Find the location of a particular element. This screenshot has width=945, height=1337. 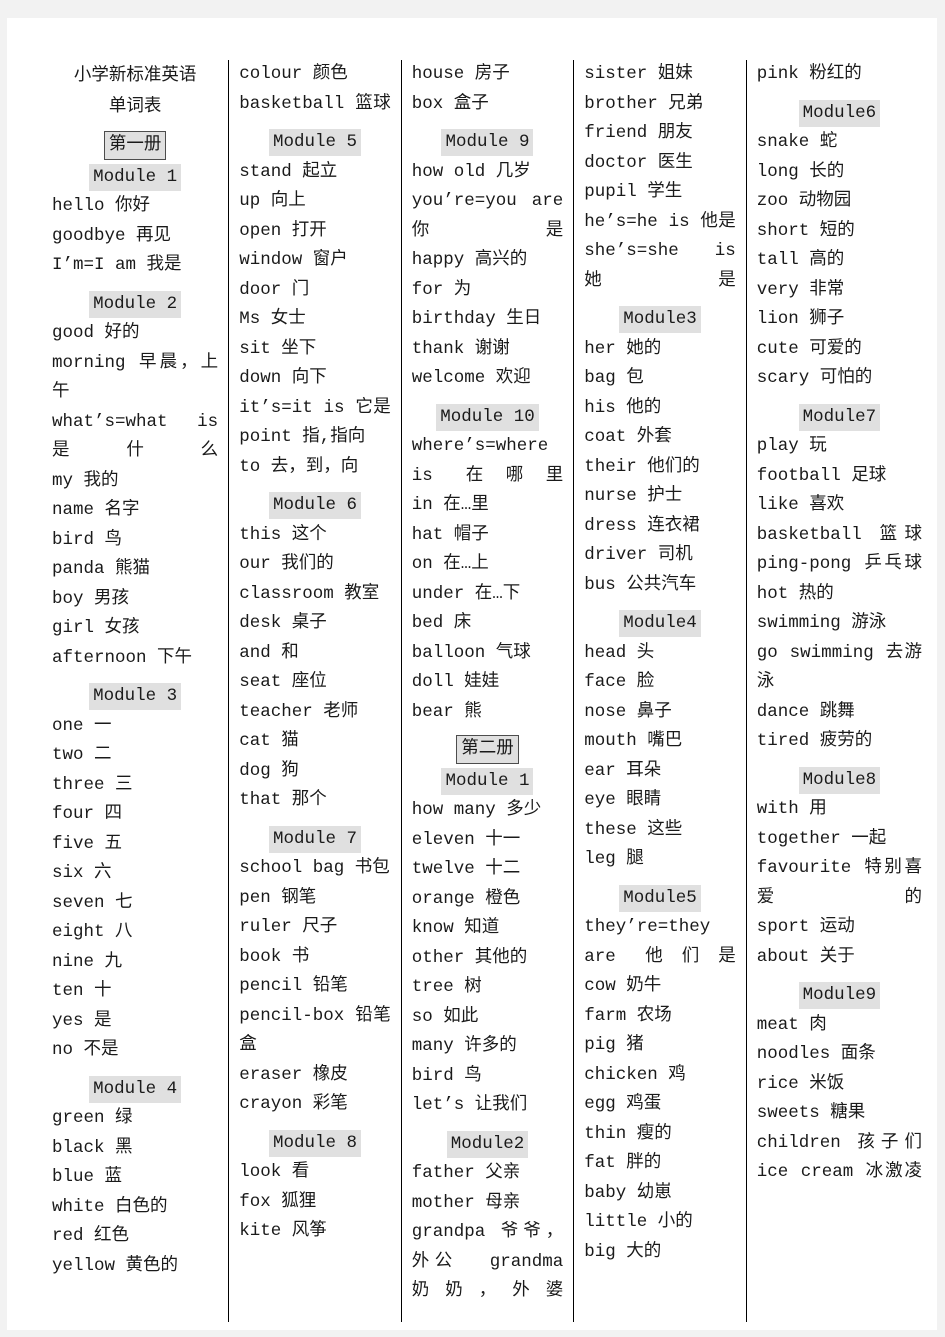

word-entry: egg 鸡蛋 is located at coordinates (623, 1104).